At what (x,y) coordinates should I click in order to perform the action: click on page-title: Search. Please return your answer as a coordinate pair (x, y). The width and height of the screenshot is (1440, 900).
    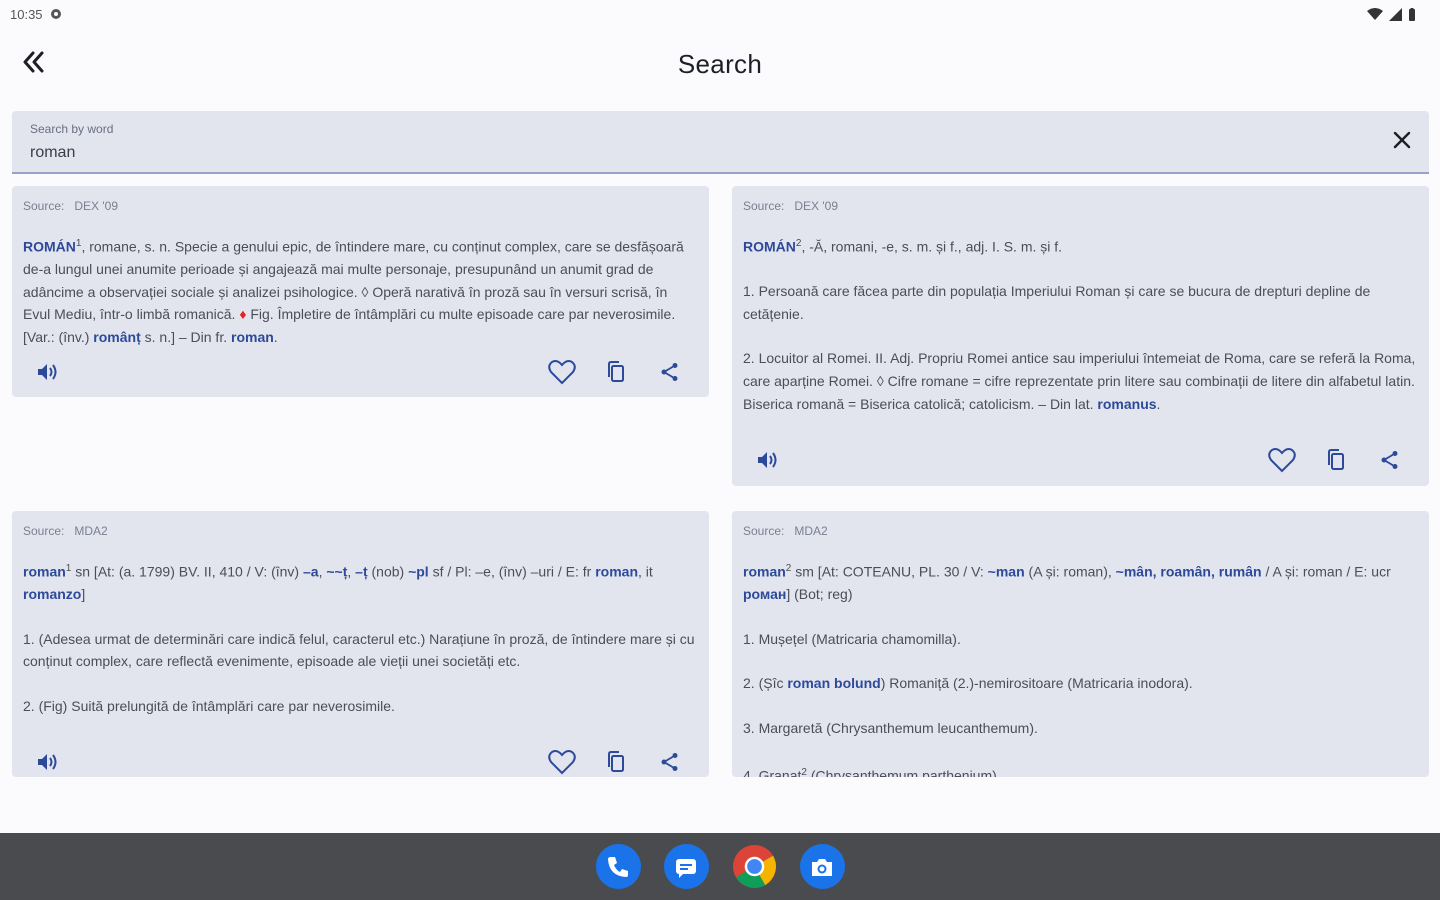
    Looking at the image, I should click on (720, 63).